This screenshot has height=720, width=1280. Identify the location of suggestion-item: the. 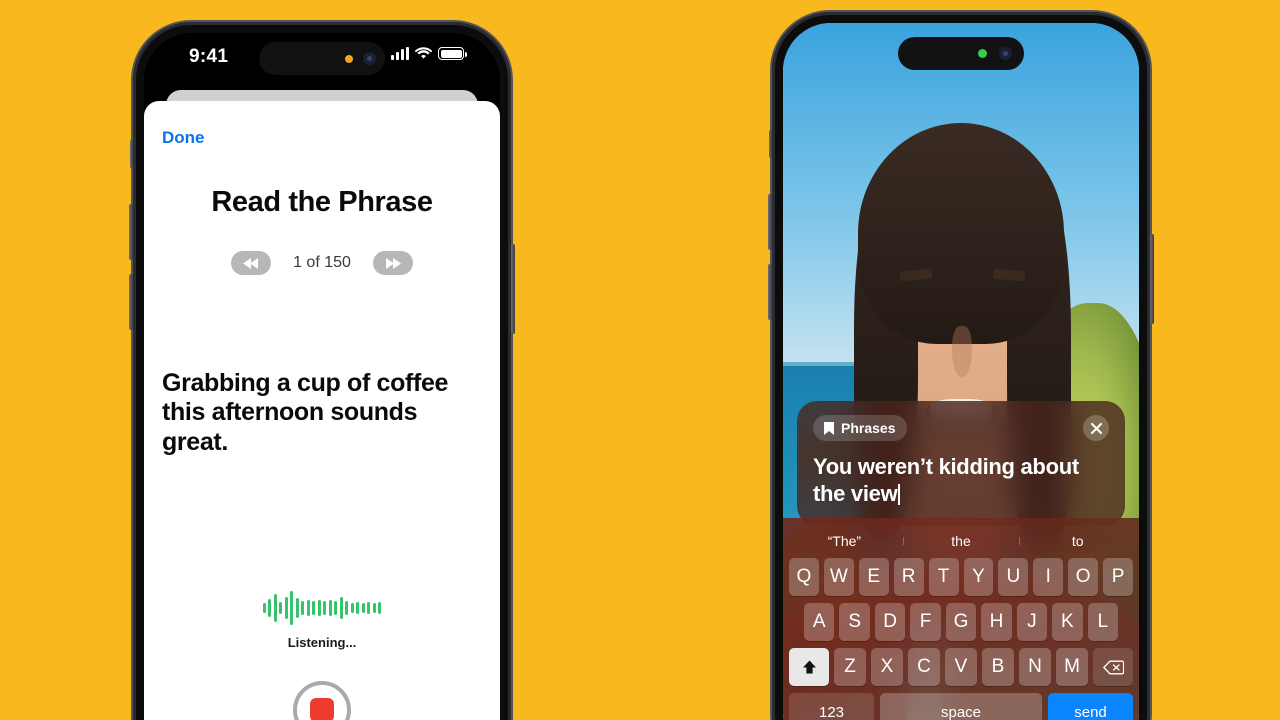
(961, 541).